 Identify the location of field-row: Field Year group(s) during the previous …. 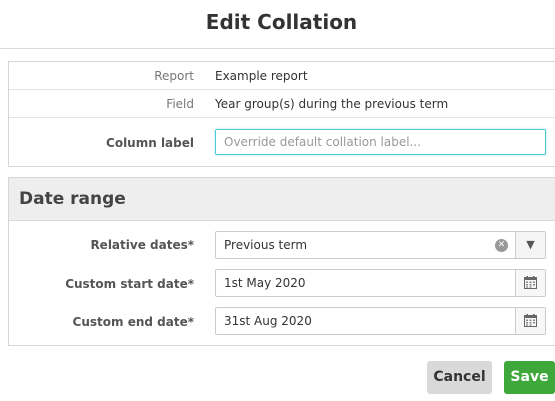
(282, 104).